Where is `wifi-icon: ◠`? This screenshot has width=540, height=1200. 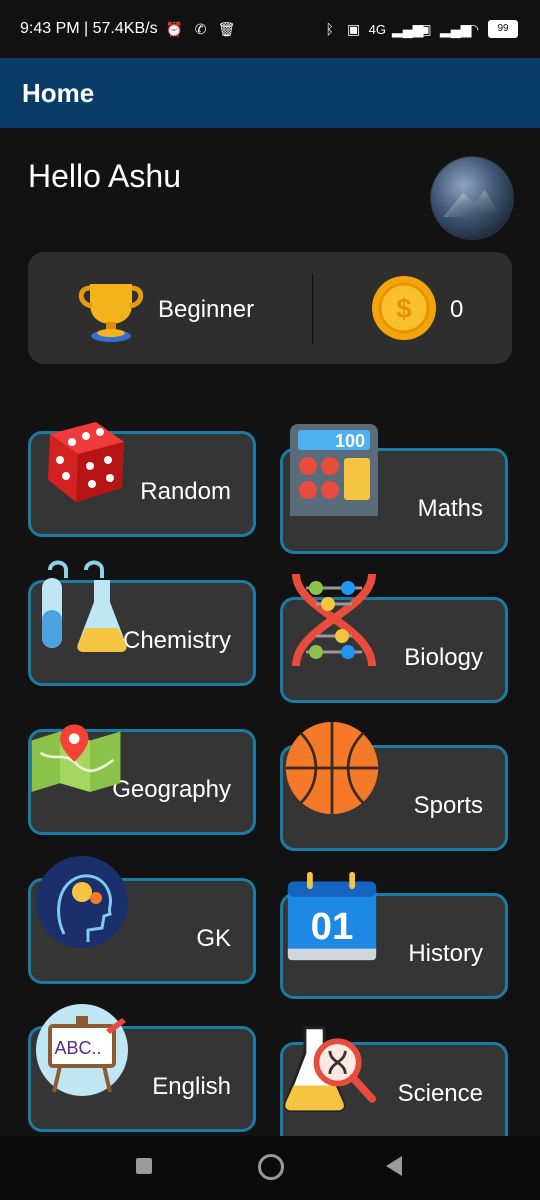
wifi-icon: ◠ is located at coordinates (473, 29).